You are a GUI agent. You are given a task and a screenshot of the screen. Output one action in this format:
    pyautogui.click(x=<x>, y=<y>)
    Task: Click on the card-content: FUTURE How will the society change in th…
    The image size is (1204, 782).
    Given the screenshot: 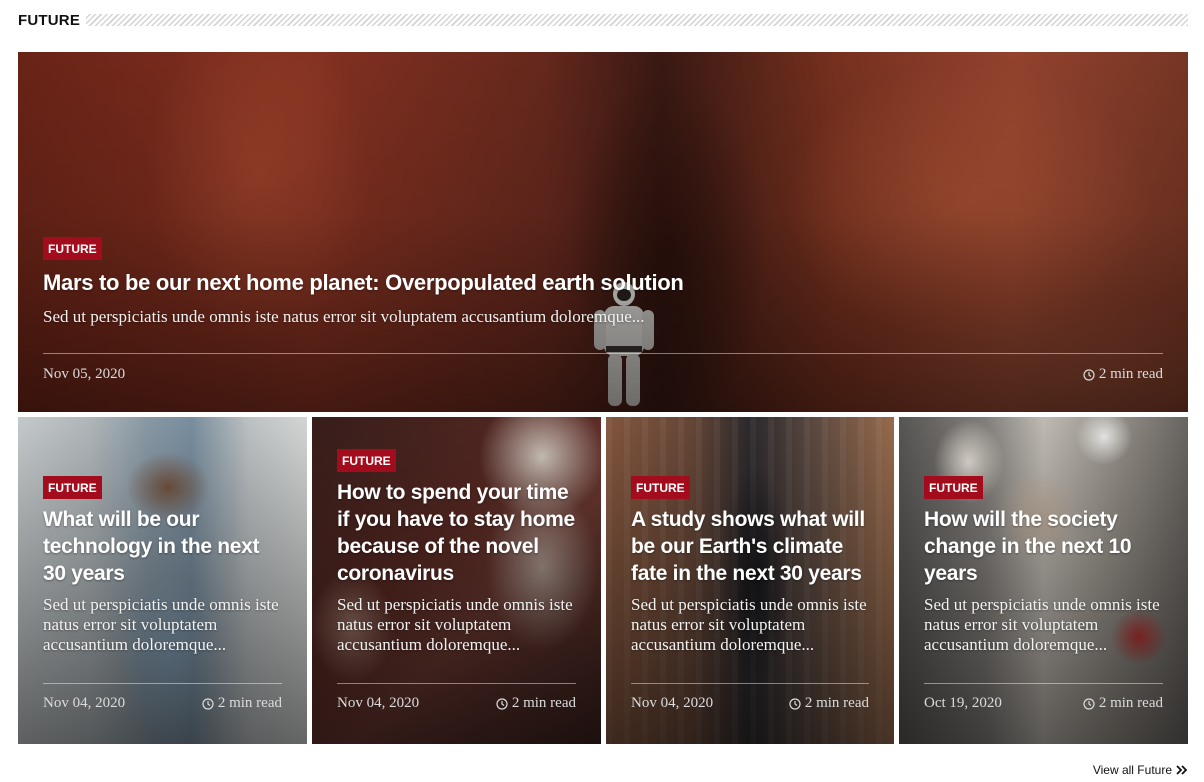 What is the action you would take?
    pyautogui.click(x=1043, y=565)
    